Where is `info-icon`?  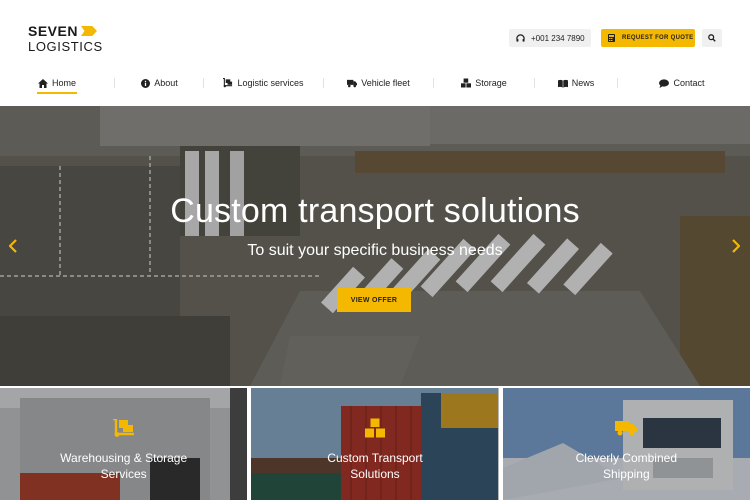
info-icon is located at coordinates (145, 83).